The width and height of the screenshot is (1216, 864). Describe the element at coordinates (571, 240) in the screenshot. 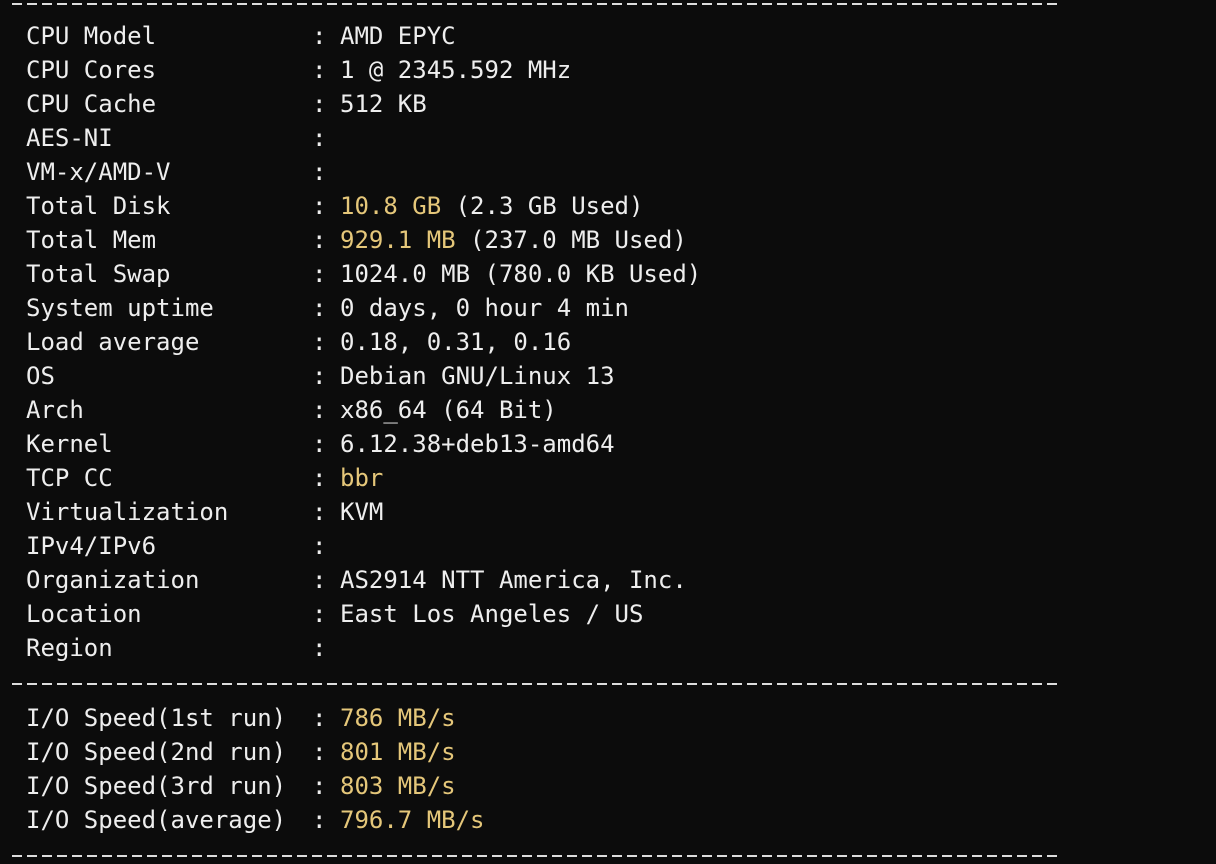

I see `info-value-extra: (237.0 MB Used)` at that location.